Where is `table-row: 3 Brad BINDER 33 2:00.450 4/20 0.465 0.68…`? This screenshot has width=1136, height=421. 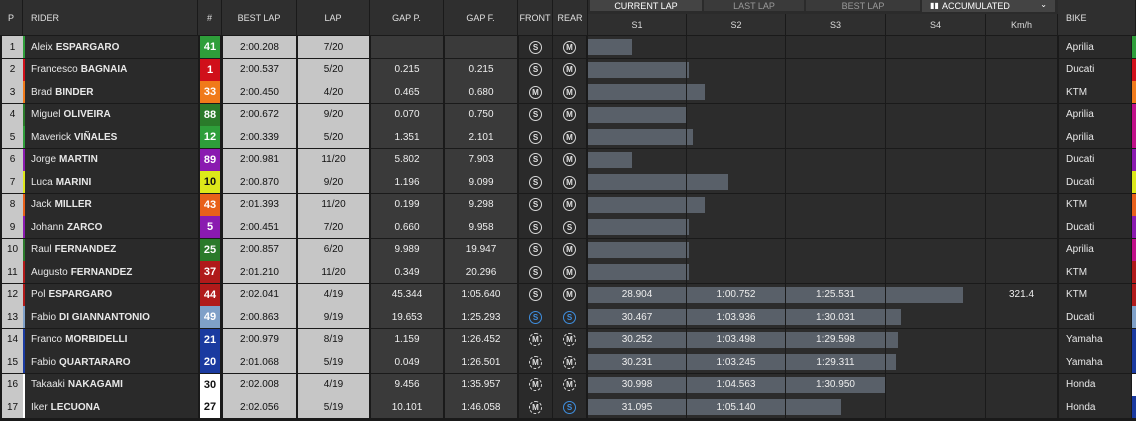 table-row: 3 Brad BINDER 33 2:00.450 4/20 0.465 0.68… is located at coordinates (568, 92).